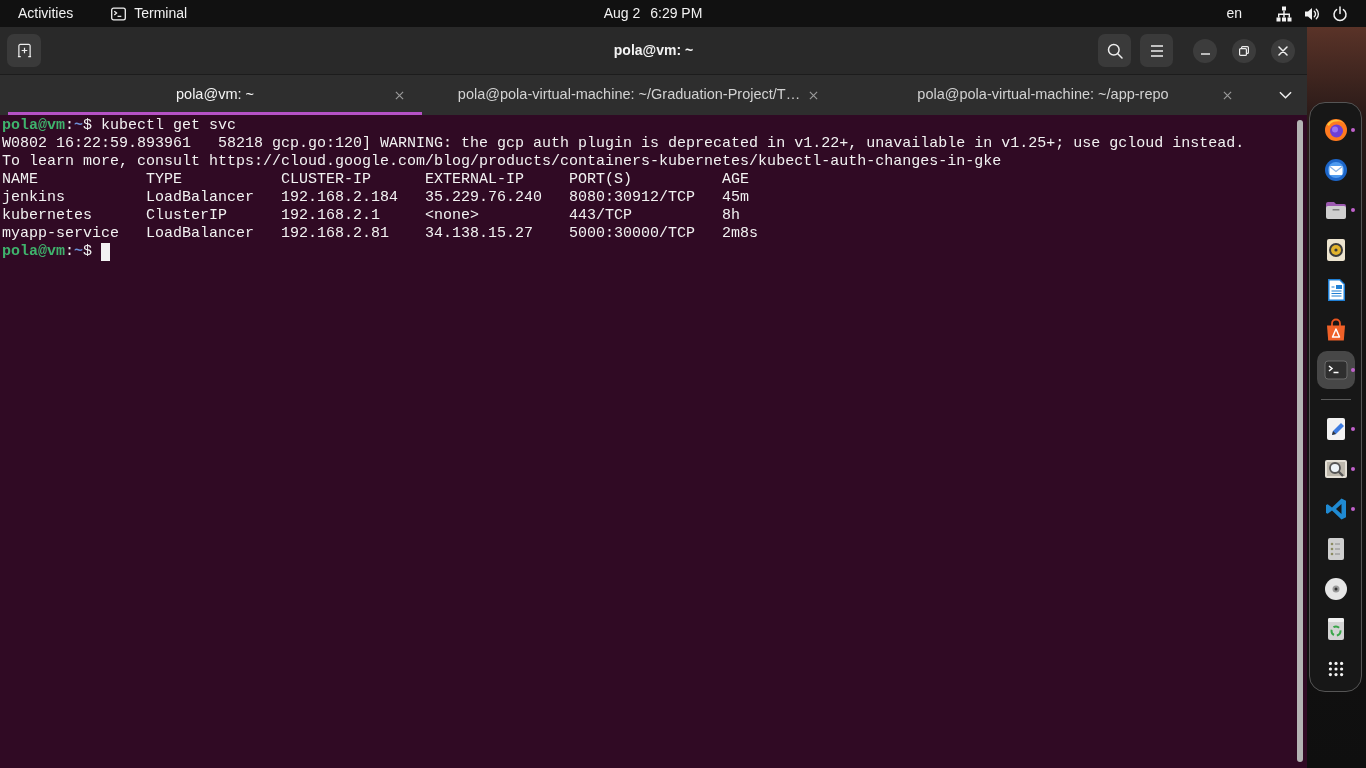 This screenshot has height=768, width=1366. I want to click on close-button, so click(1283, 50).